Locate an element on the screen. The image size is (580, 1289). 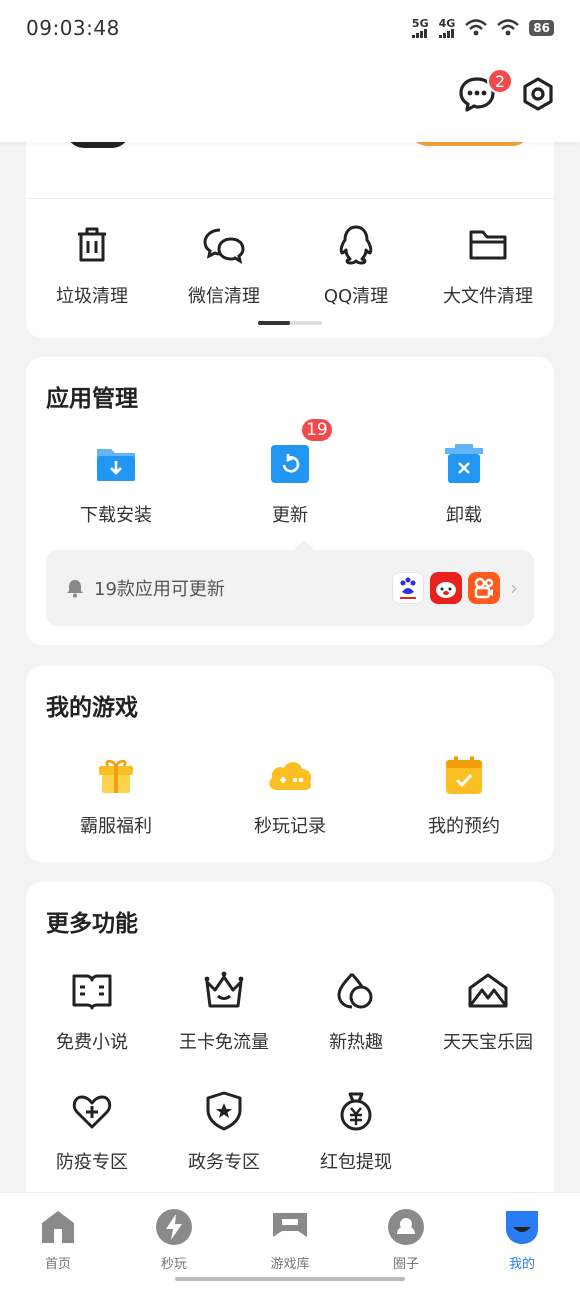
money-bag-icon is located at coordinates (356, 1111).